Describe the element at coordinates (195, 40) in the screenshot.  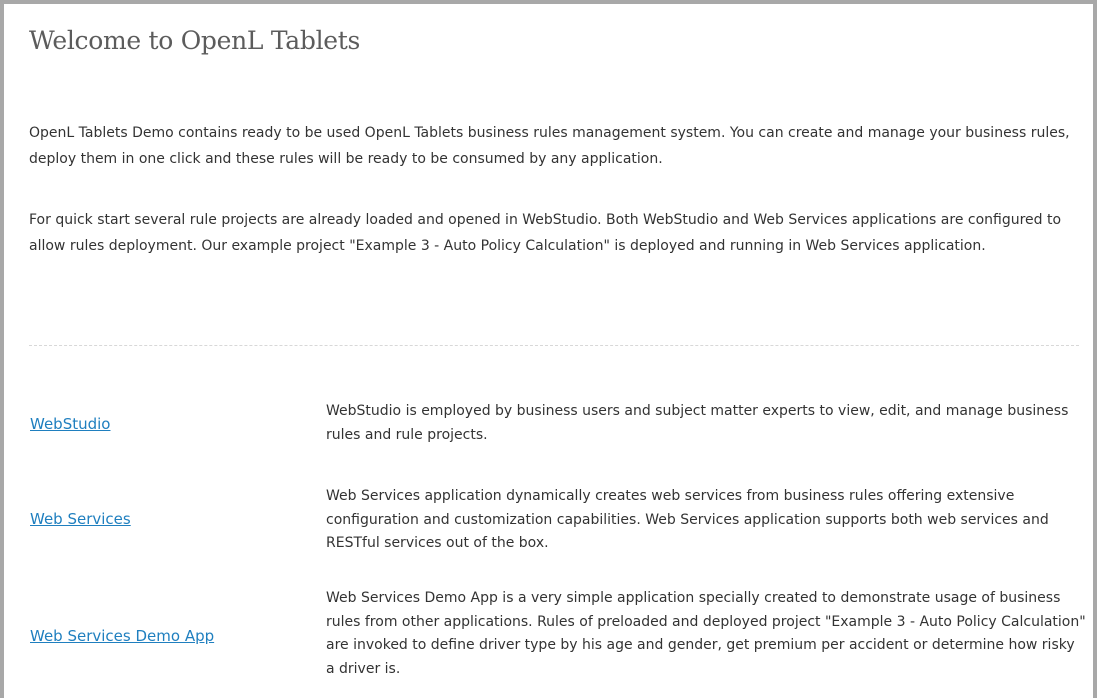
I see `page-title: Welcome to OpenL Tablets` at that location.